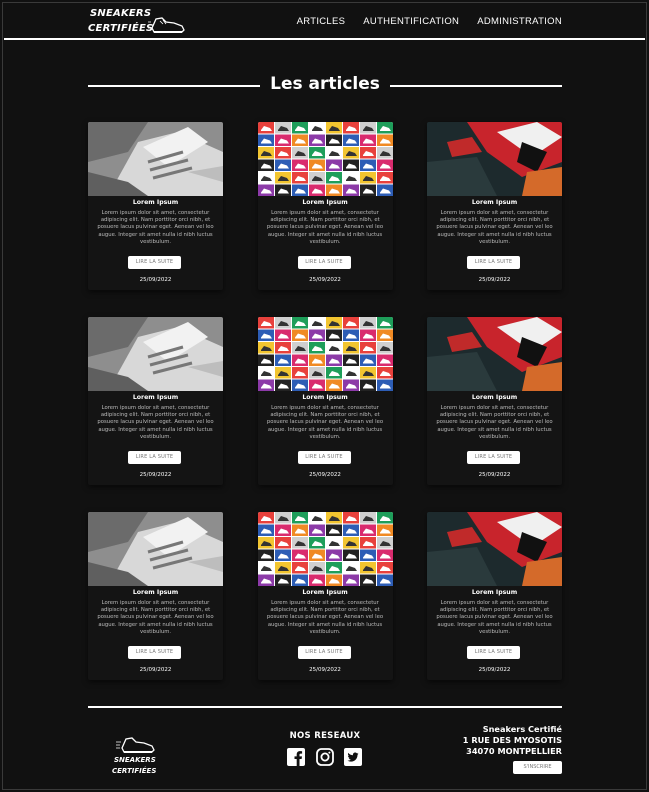 This screenshot has width=649, height=792. I want to click on logo-line1: SNEAKERS, so click(121, 13).